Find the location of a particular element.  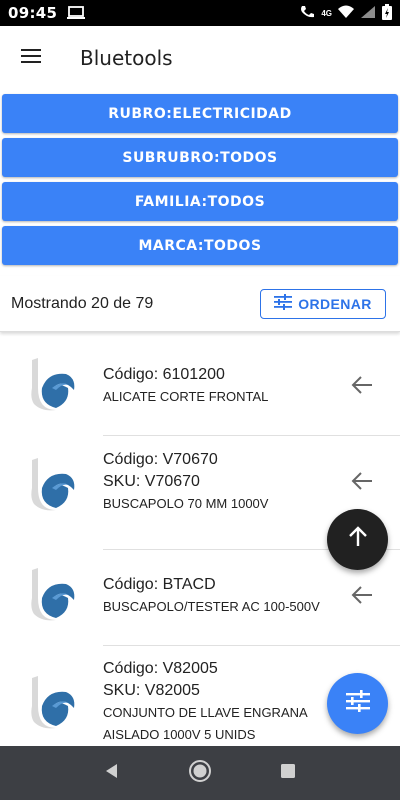

item-description: BUSCAPOLO/TESTER AC 100-500V is located at coordinates (211, 606).